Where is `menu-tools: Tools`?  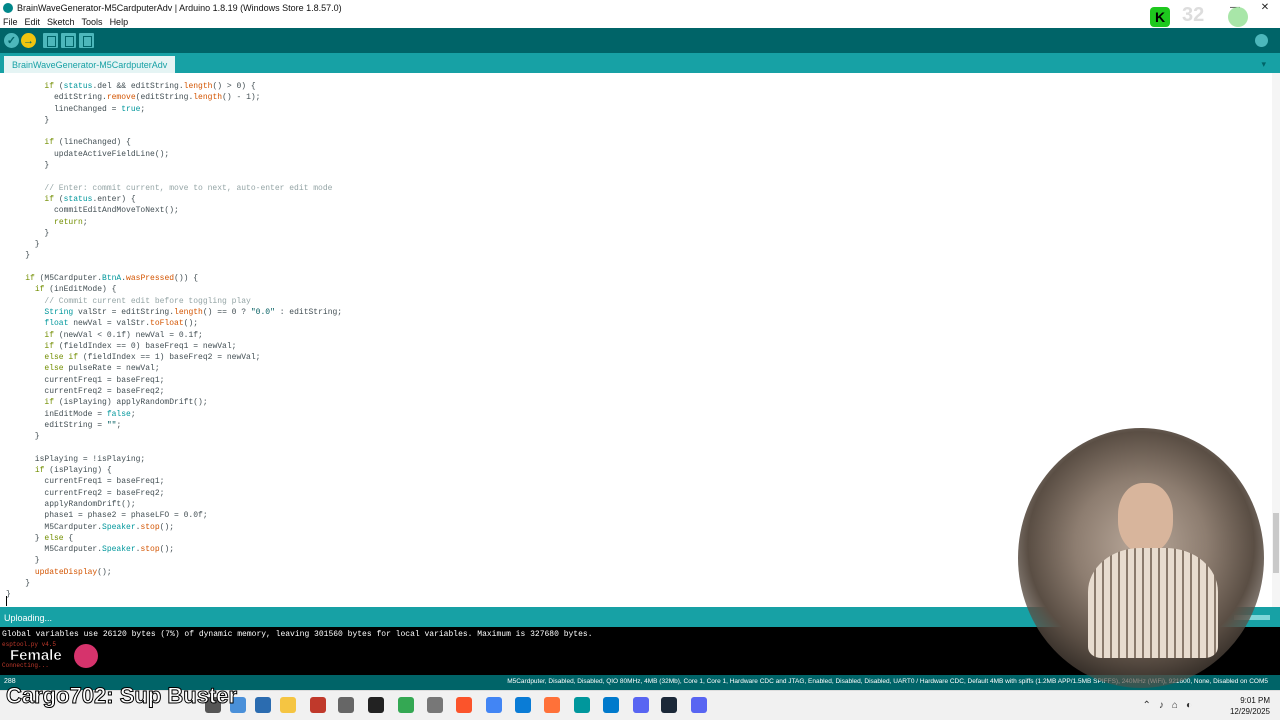
menu-tools: Tools is located at coordinates (92, 22).